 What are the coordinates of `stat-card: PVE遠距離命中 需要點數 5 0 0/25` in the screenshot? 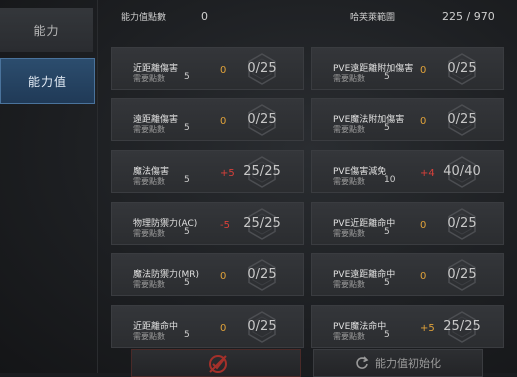 It's located at (407, 274).